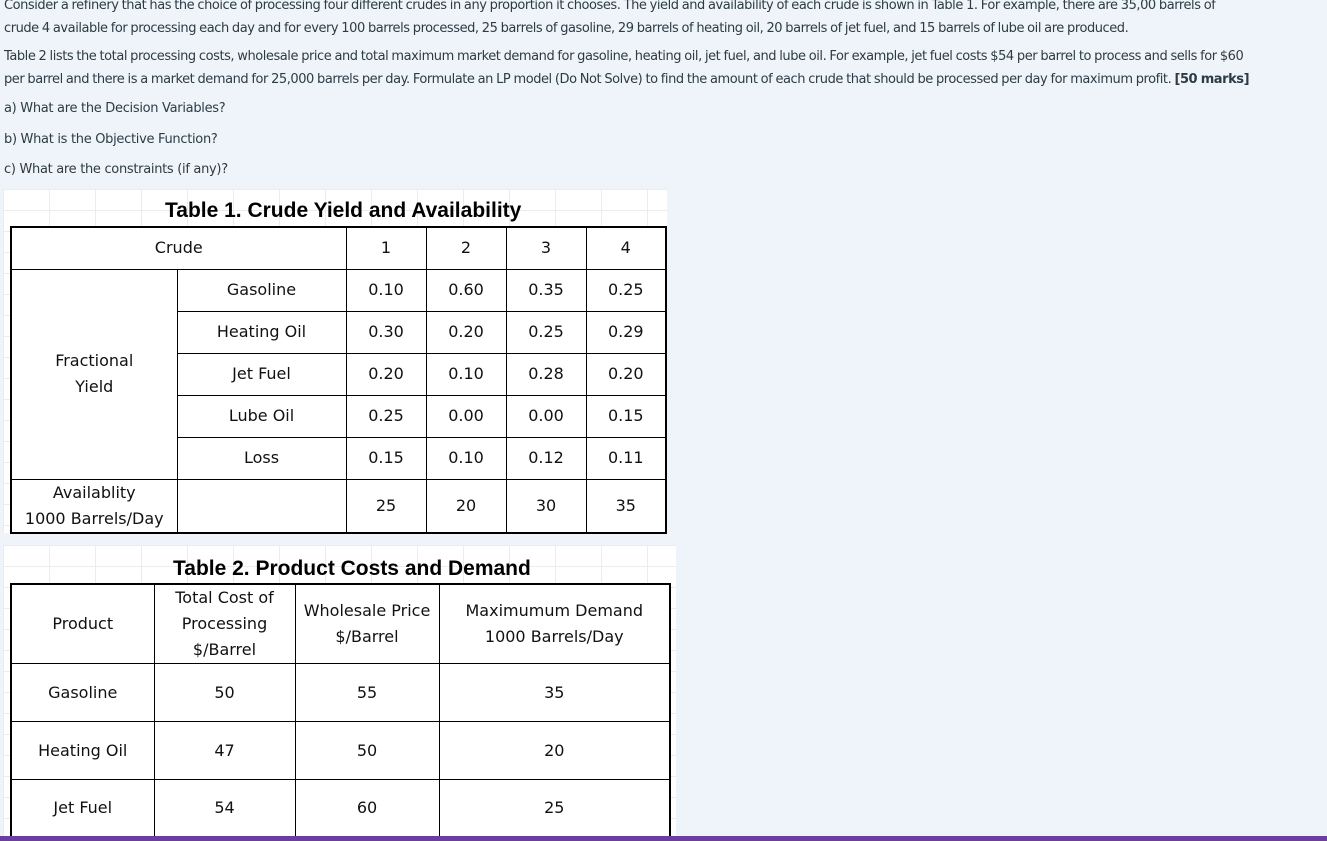 Image resolution: width=1327 pixels, height=841 pixels. What do you see at coordinates (116, 169) in the screenshot?
I see `question-c: c) What are the constraints (if any)?` at bounding box center [116, 169].